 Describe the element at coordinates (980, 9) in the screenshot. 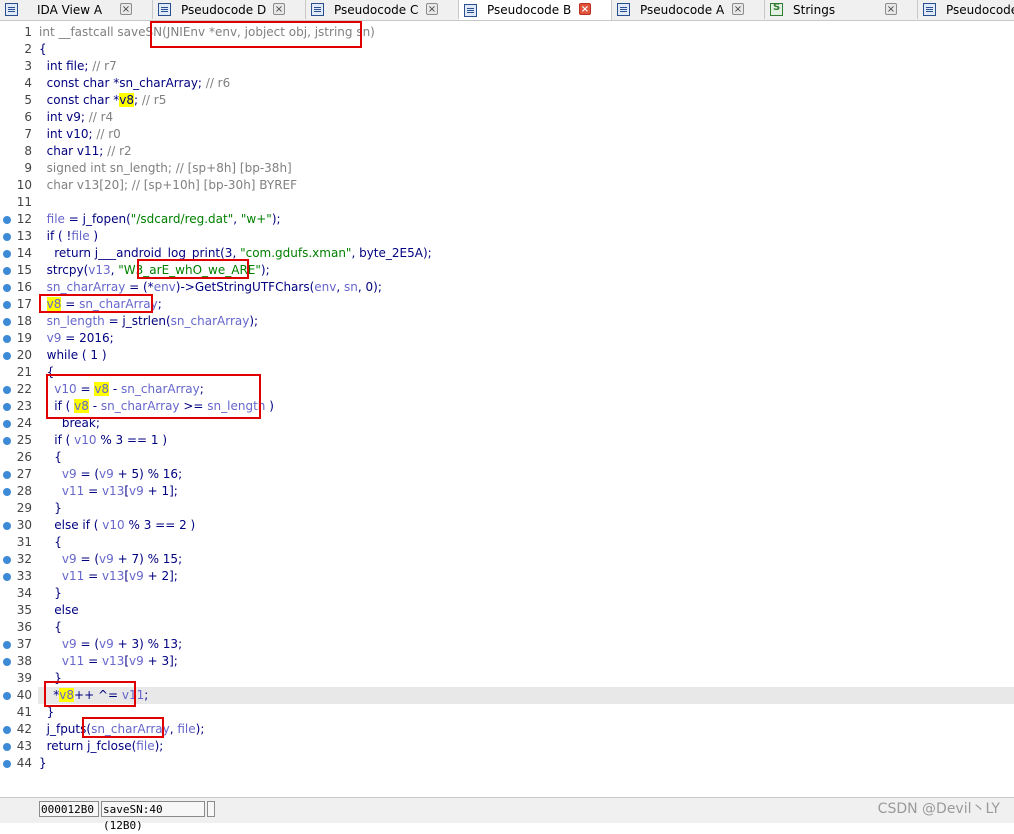

I see `tab-label: Pseudocode` at that location.